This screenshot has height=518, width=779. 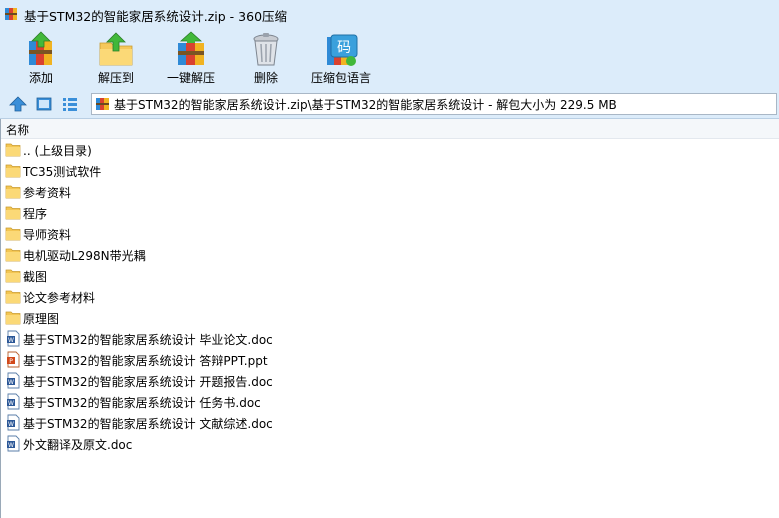 I want to click on language-badge-text: 码, so click(x=344, y=48).